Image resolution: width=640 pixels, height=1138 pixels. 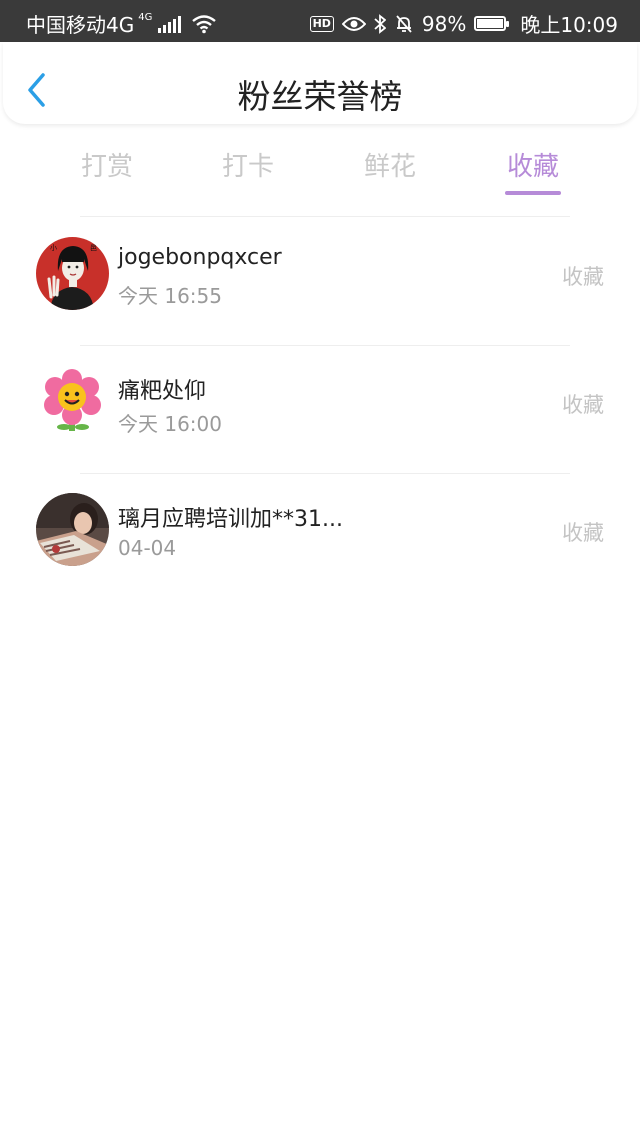 I want to click on signal-icon, so click(x=170, y=24).